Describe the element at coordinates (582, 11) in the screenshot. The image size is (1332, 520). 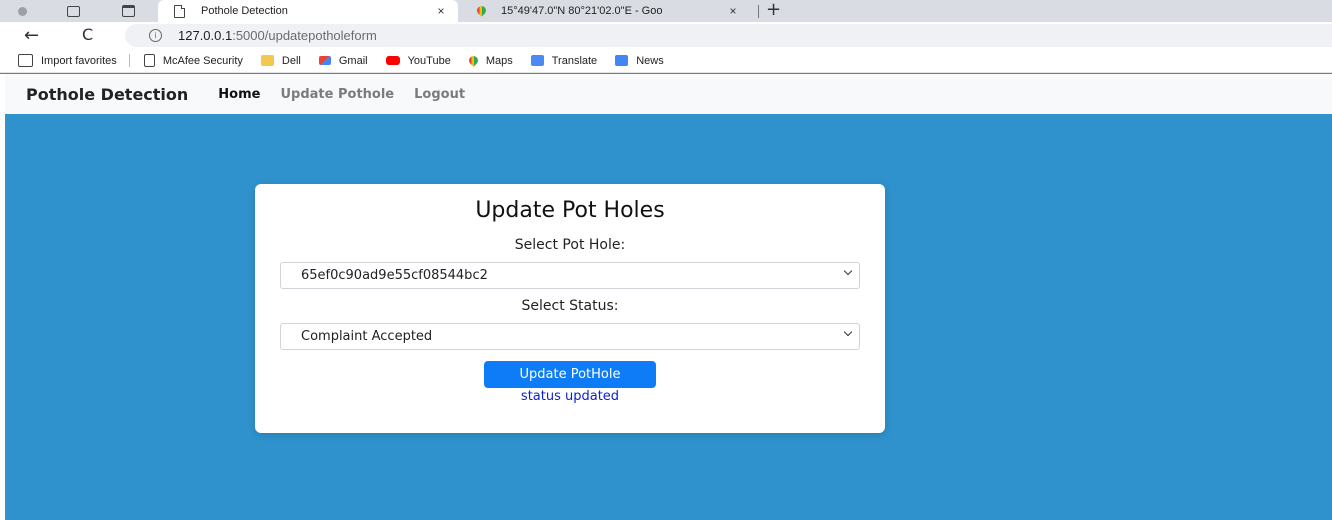
I see `tab-title: 15°49'47.0"N 80°21'02.0"E - Goo` at that location.